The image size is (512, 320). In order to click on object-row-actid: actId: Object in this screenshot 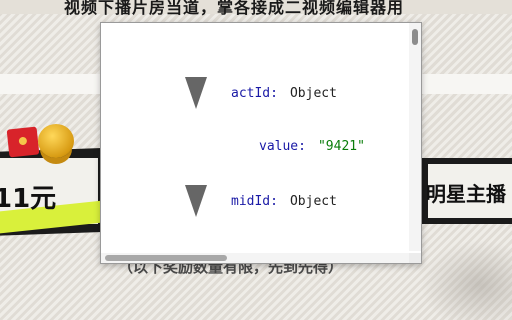, I will do `click(261, 93)`.